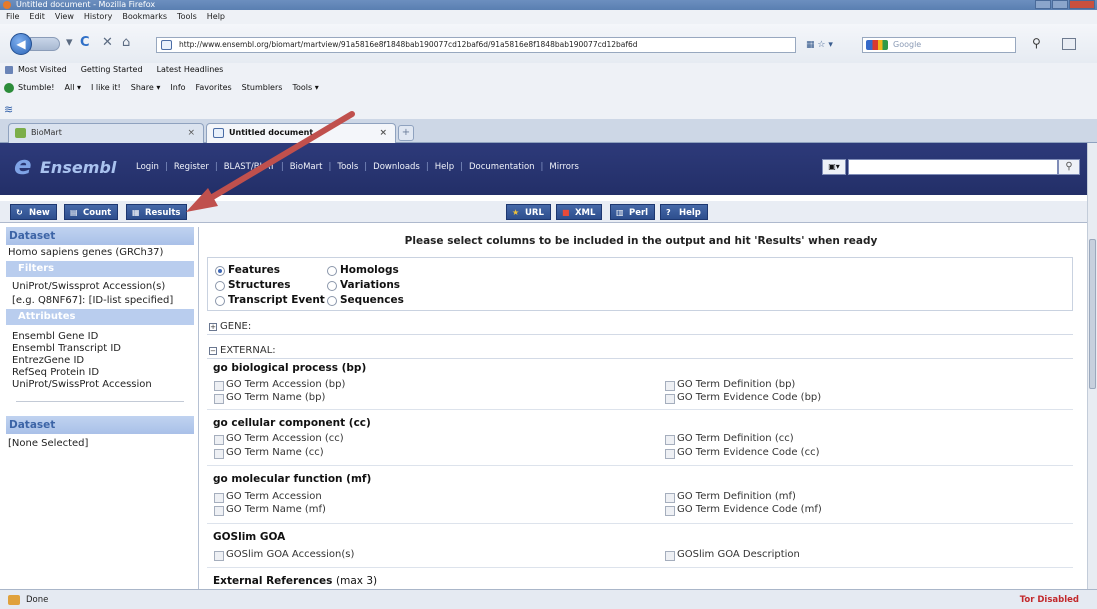 This screenshot has width=1097, height=609. I want to click on stumble-info: Info, so click(177, 88).